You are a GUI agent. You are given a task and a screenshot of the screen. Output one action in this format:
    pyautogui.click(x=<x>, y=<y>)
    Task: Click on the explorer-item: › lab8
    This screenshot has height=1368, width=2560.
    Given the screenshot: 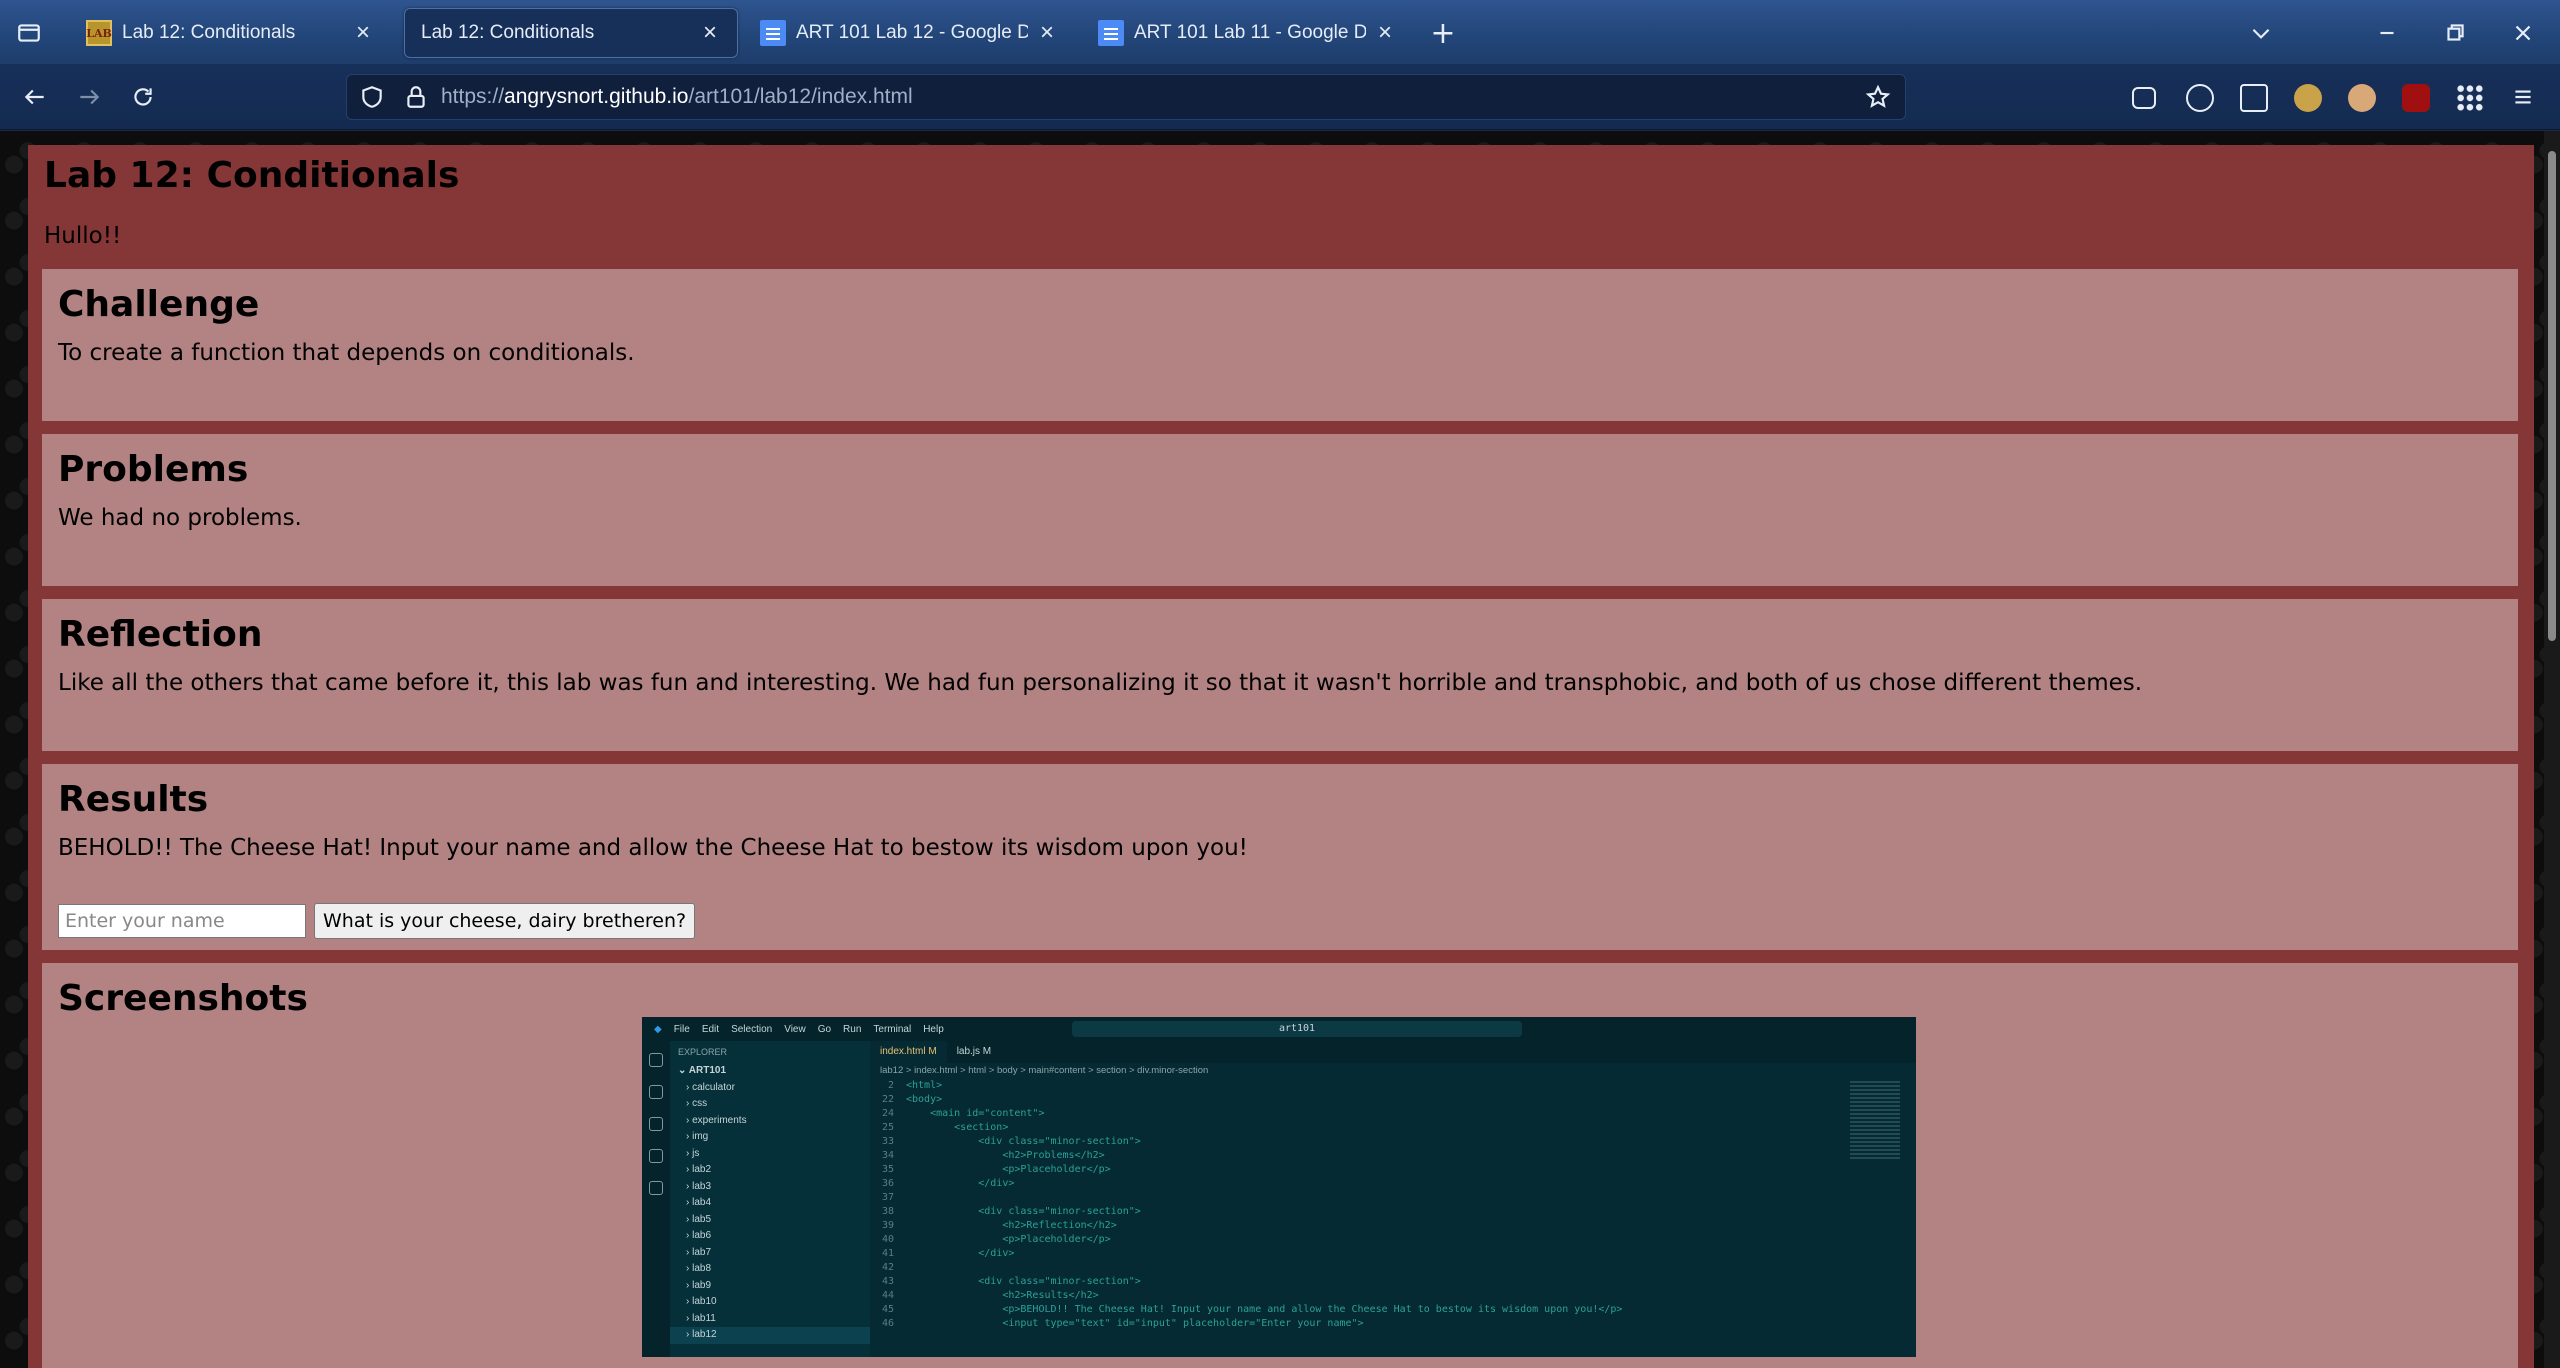 What is the action you would take?
    pyautogui.click(x=699, y=1268)
    